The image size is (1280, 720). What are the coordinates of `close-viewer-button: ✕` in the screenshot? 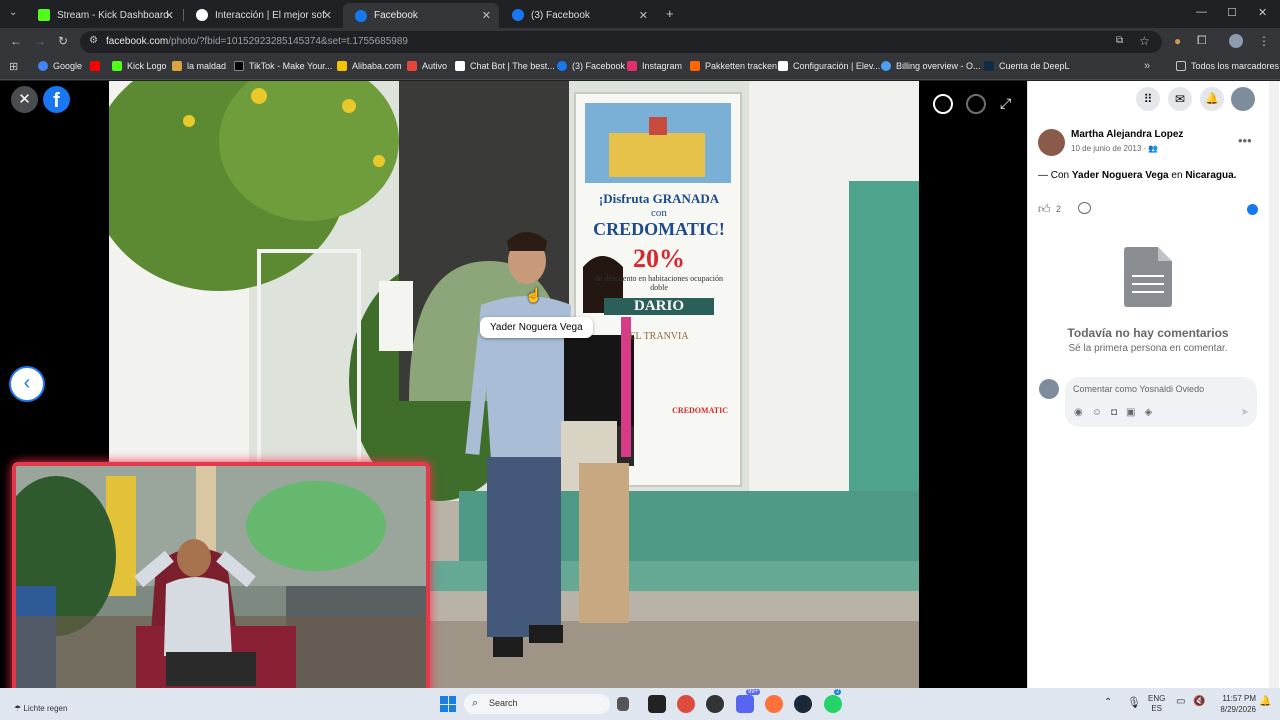 It's located at (24, 99).